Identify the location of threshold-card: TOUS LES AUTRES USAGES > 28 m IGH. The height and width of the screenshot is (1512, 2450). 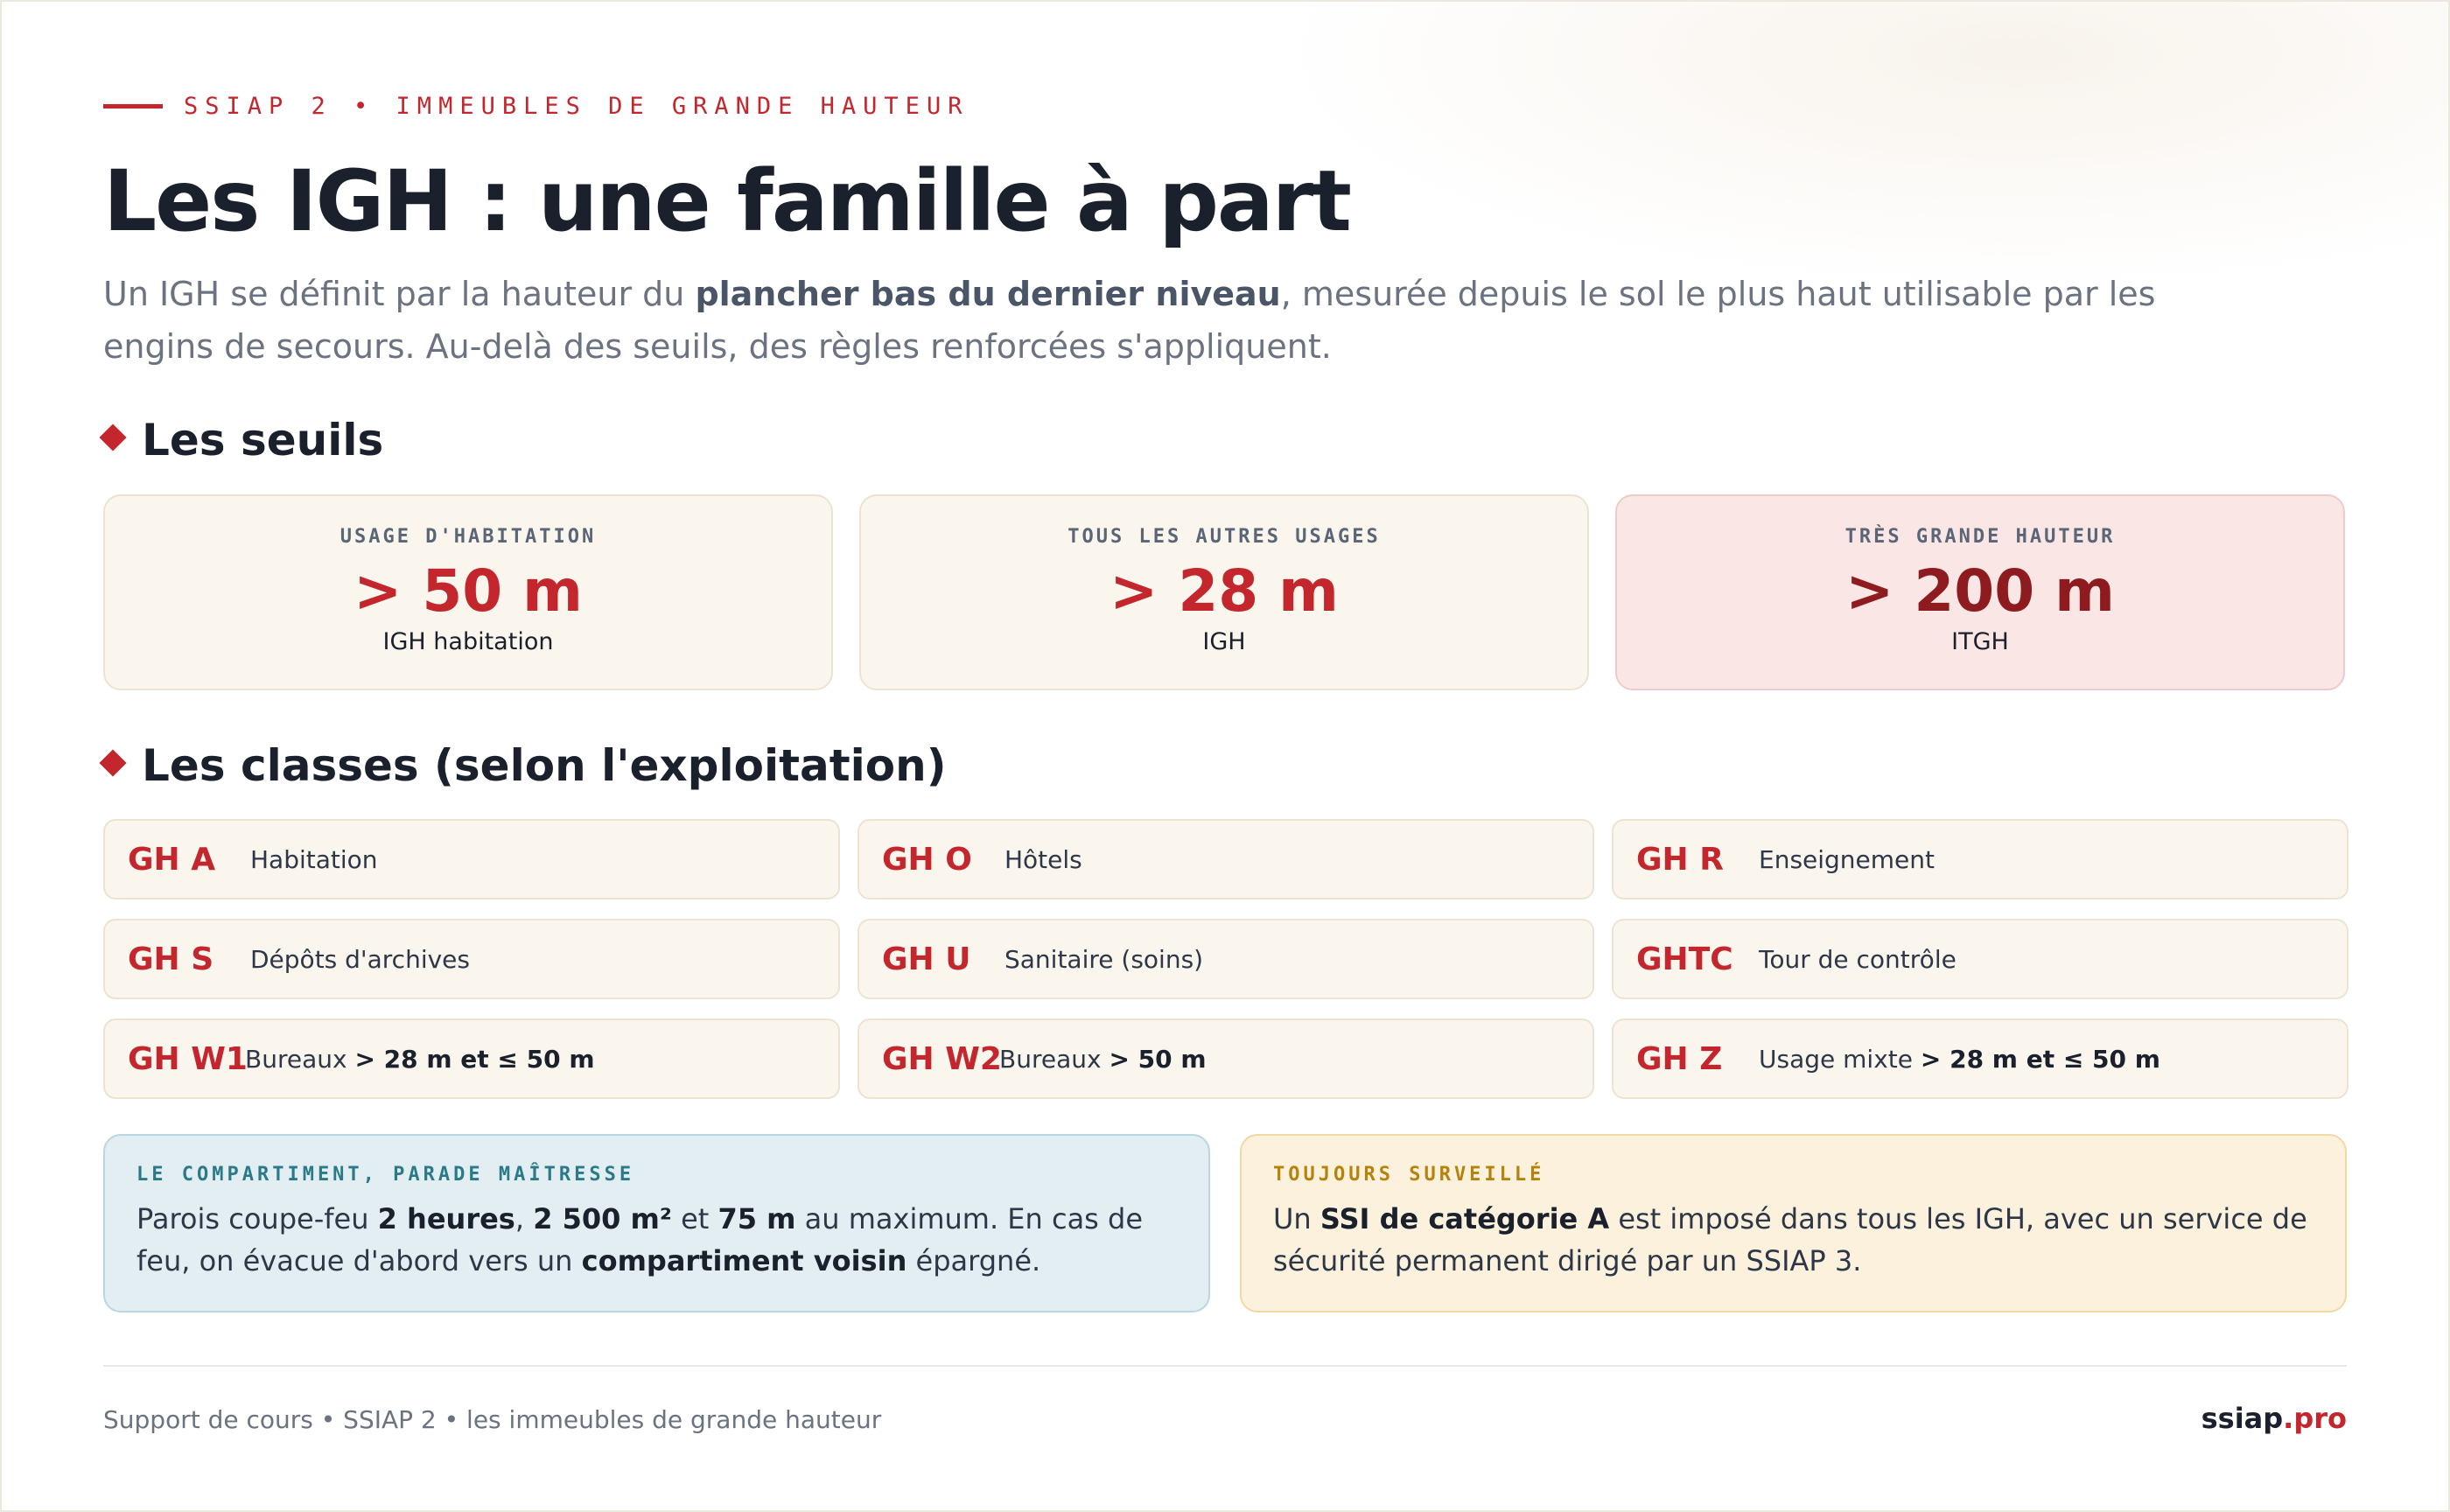
(1224, 592).